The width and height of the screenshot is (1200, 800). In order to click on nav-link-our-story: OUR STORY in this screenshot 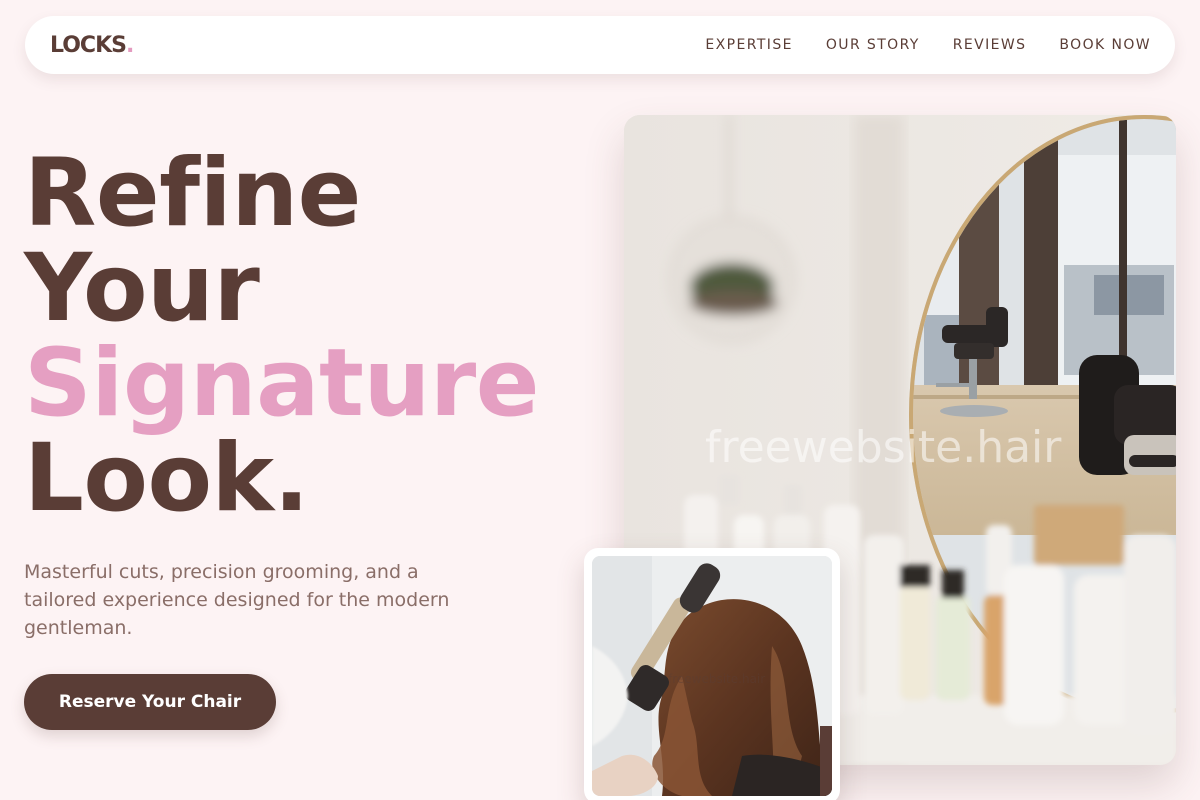, I will do `click(873, 45)`.